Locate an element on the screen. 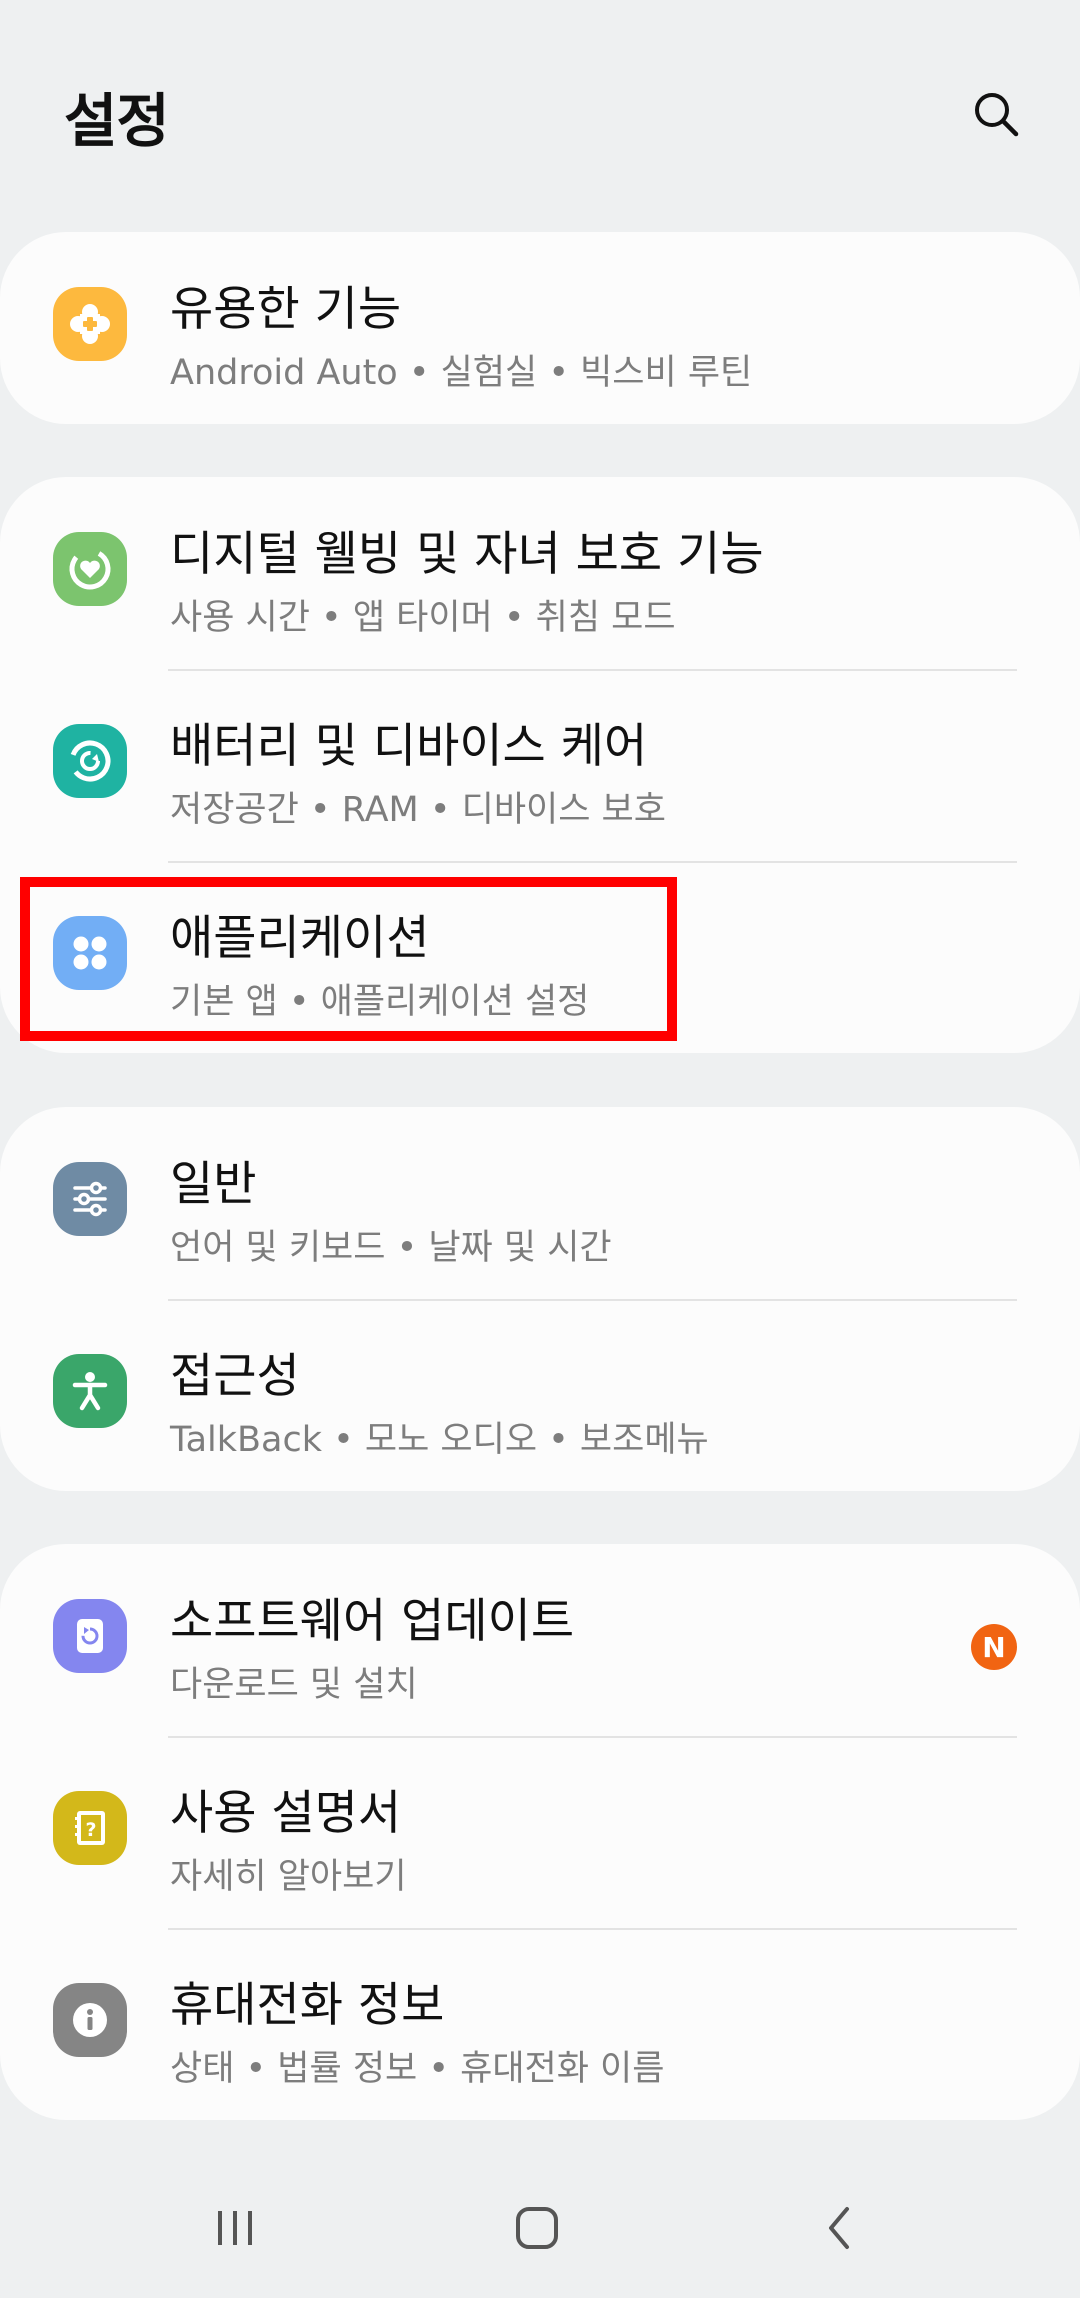  settings-item-title: 사용 설명서 is located at coordinates (286, 1813).